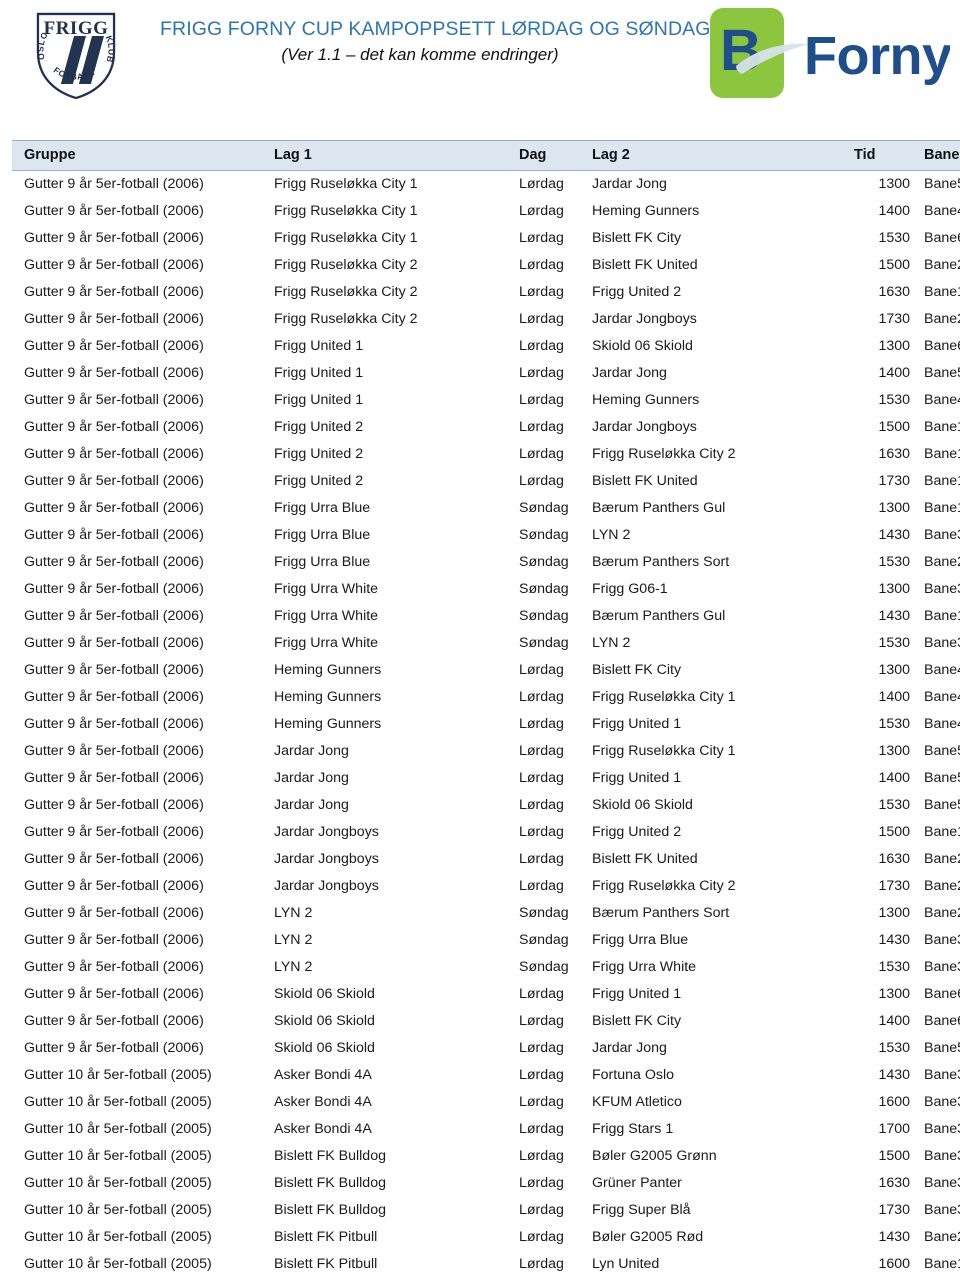 Image resolution: width=960 pixels, height=1277 pixels. I want to click on cell-bane: Bane5, so click(942, 778).